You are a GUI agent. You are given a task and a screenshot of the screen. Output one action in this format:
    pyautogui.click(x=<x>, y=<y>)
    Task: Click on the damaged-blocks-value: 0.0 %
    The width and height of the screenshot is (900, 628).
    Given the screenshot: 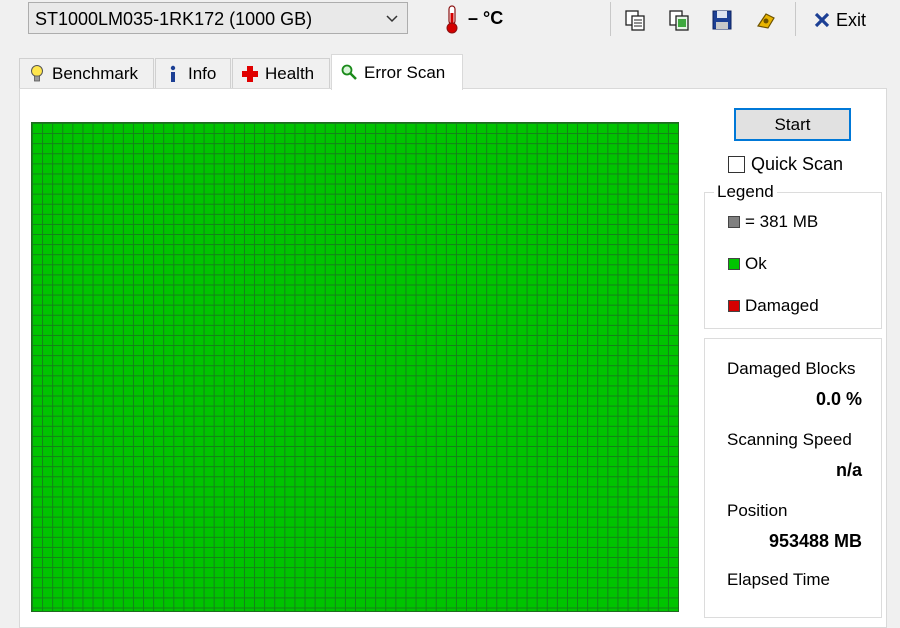 What is the action you would take?
    pyautogui.click(x=838, y=399)
    